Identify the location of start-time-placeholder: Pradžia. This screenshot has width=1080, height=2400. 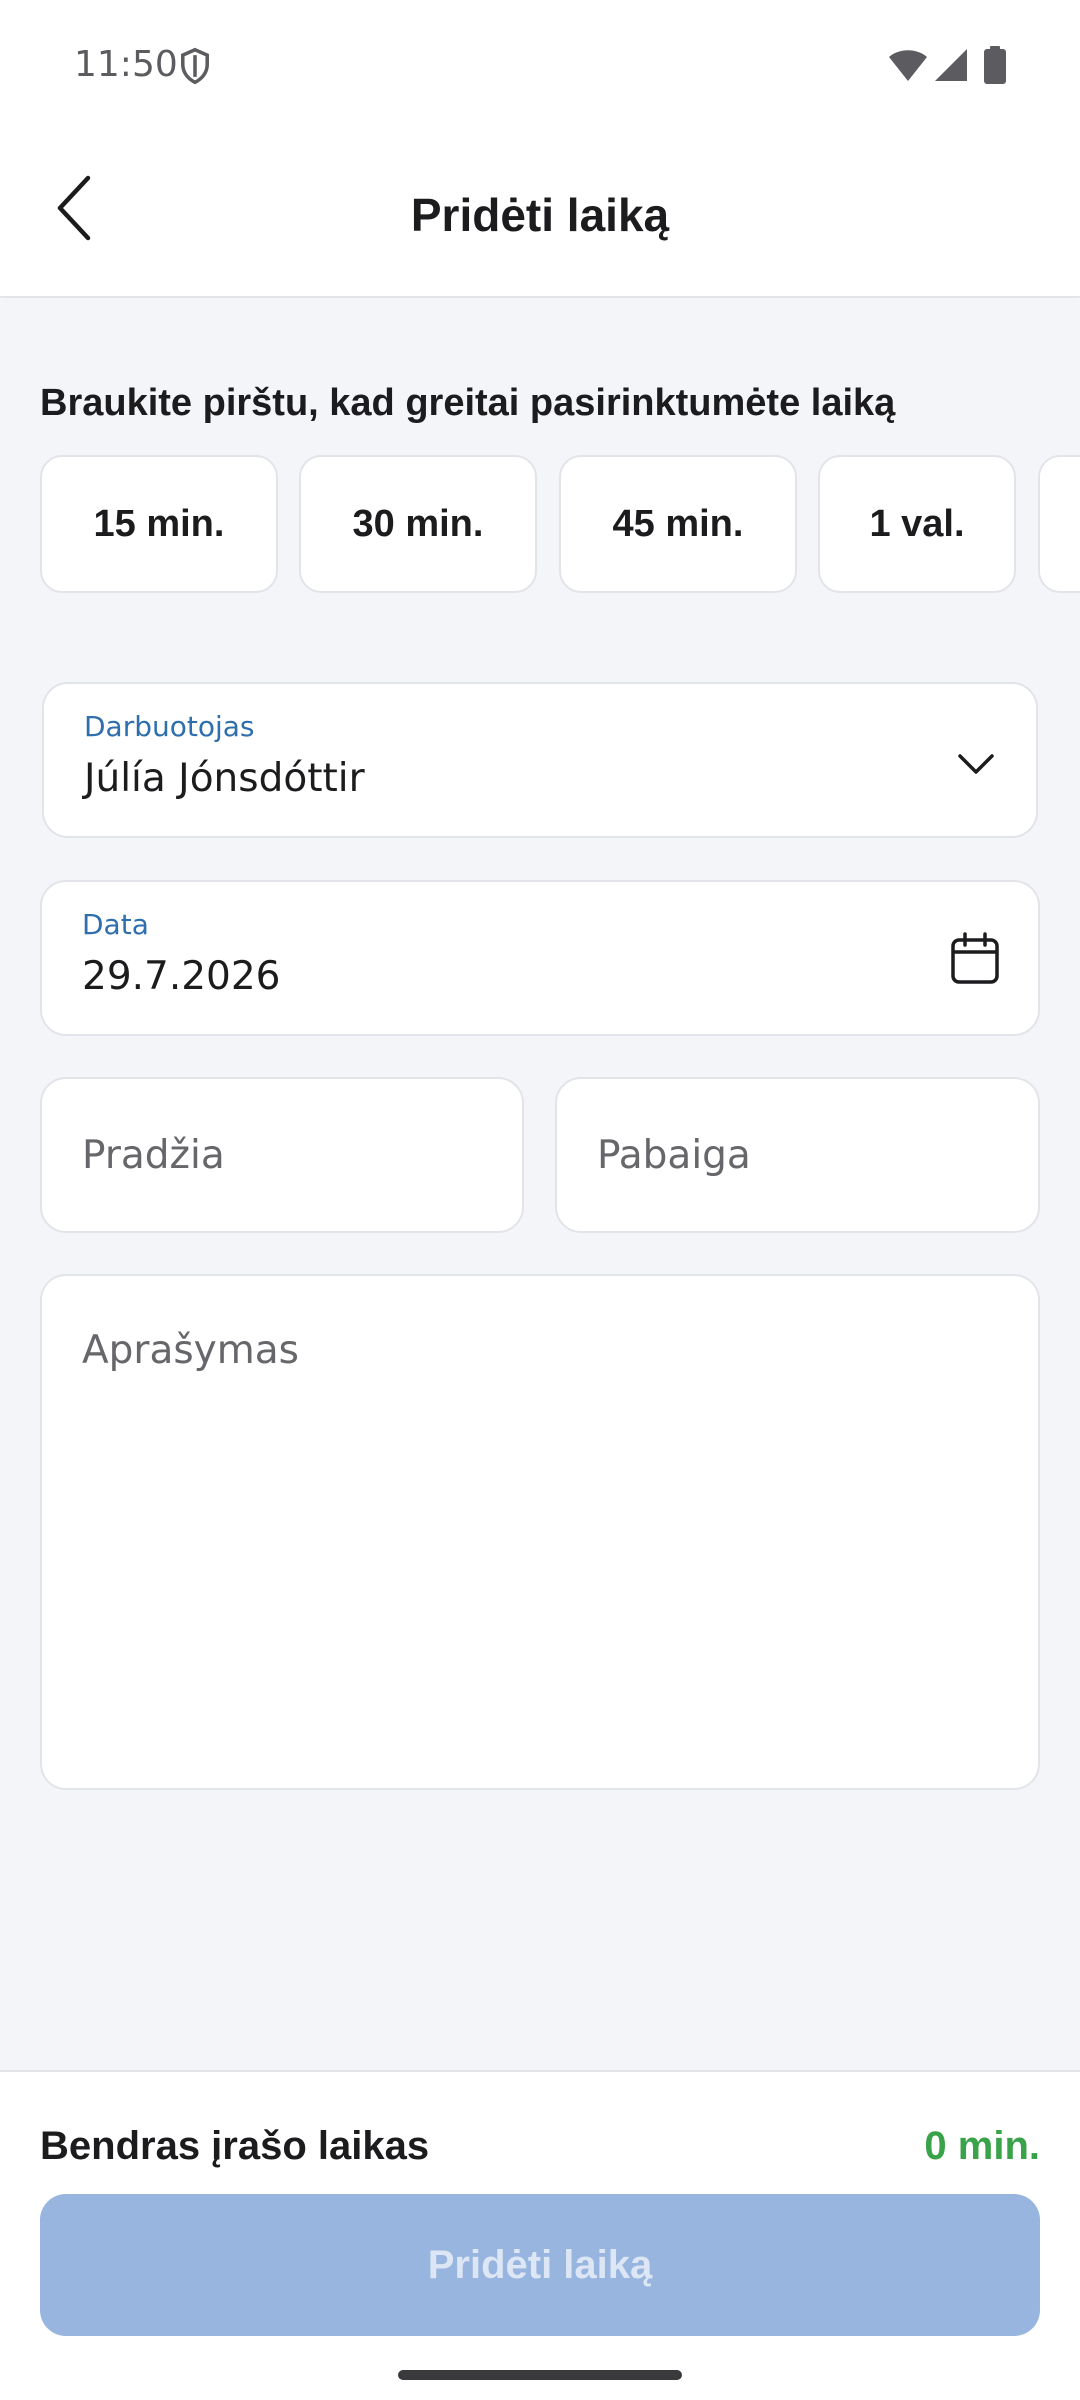
(153, 1155).